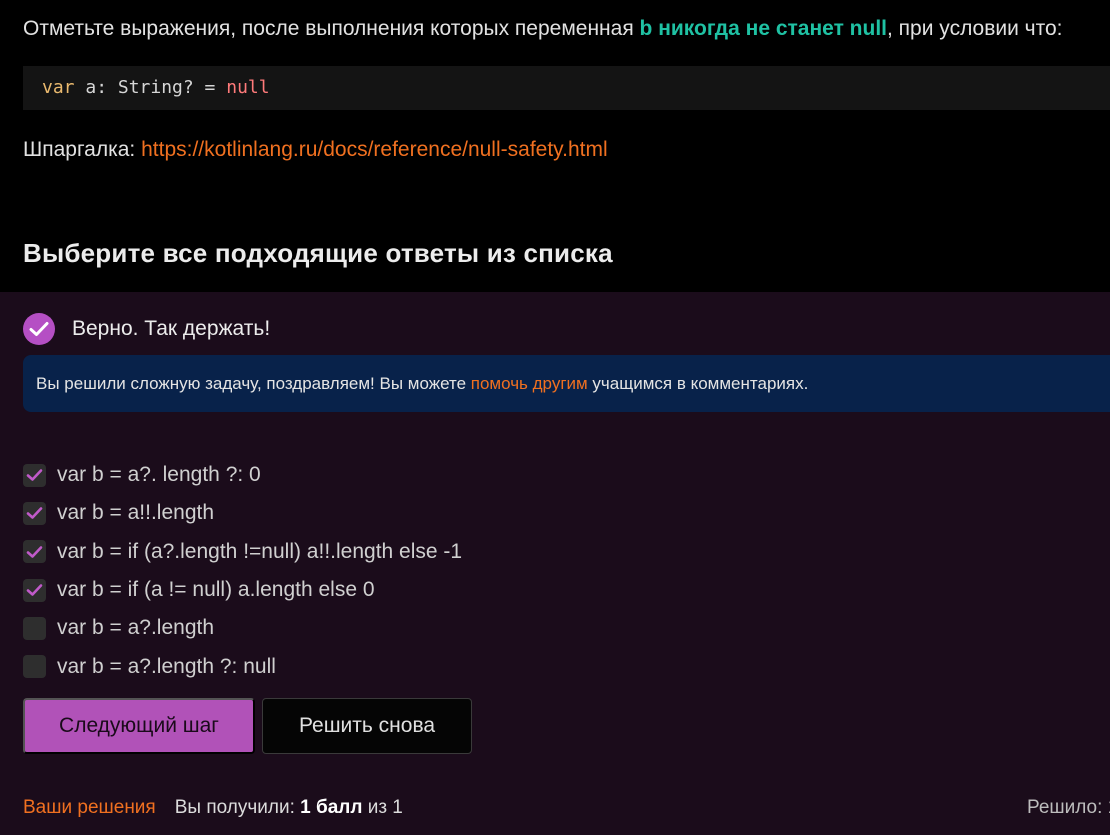  Describe the element at coordinates (82, 149) in the screenshot. I see `cheat-sheet-label: Шпаргалка:` at that location.